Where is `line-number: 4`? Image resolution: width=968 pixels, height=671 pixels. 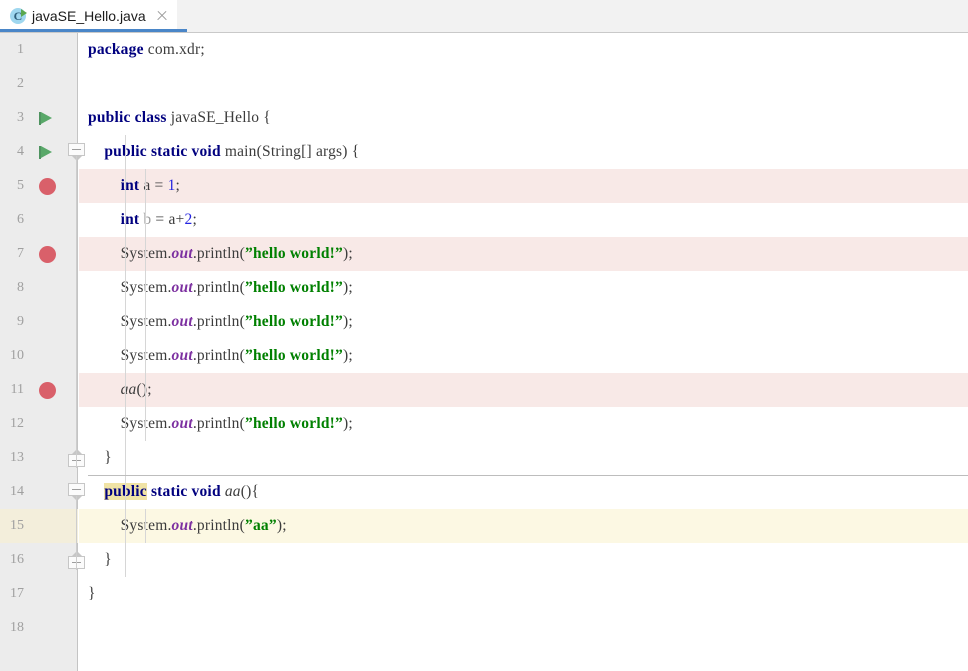
line-number: 4 is located at coordinates (20, 151).